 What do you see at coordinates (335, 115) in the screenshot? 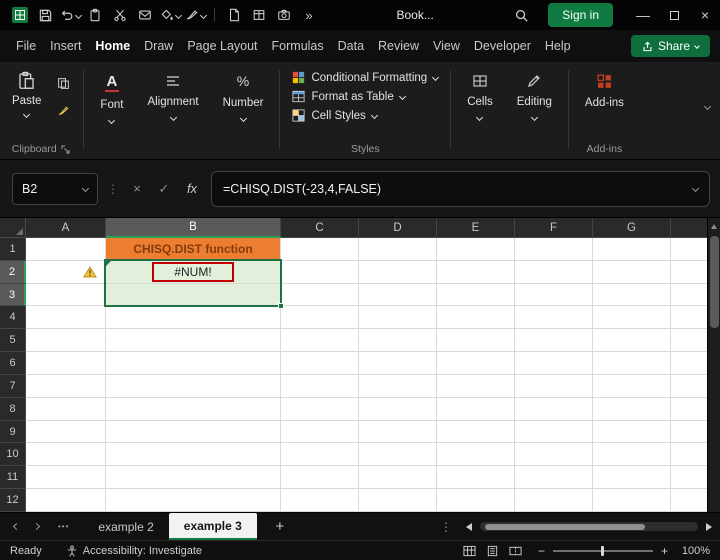
I see `cell-styles-button: Cell Styles` at bounding box center [335, 115].